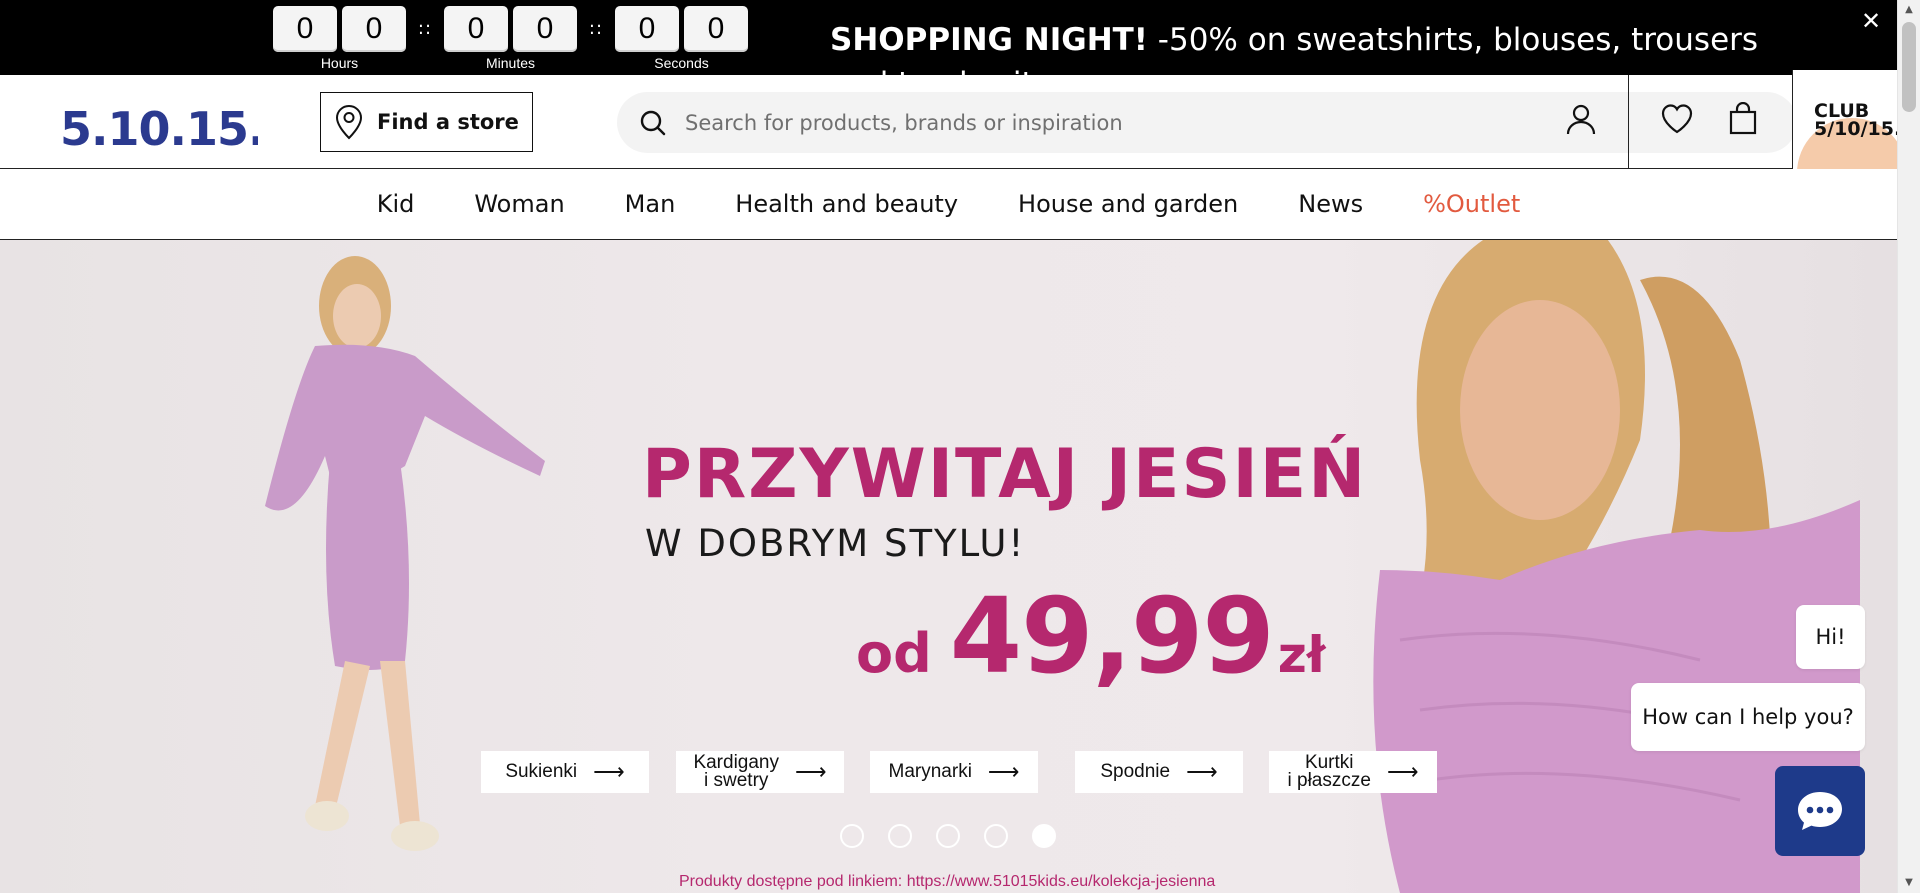 This screenshot has width=1920, height=893. Describe the element at coordinates (647, 29) in the screenshot. I see `seconds-digit-1: 0` at that location.